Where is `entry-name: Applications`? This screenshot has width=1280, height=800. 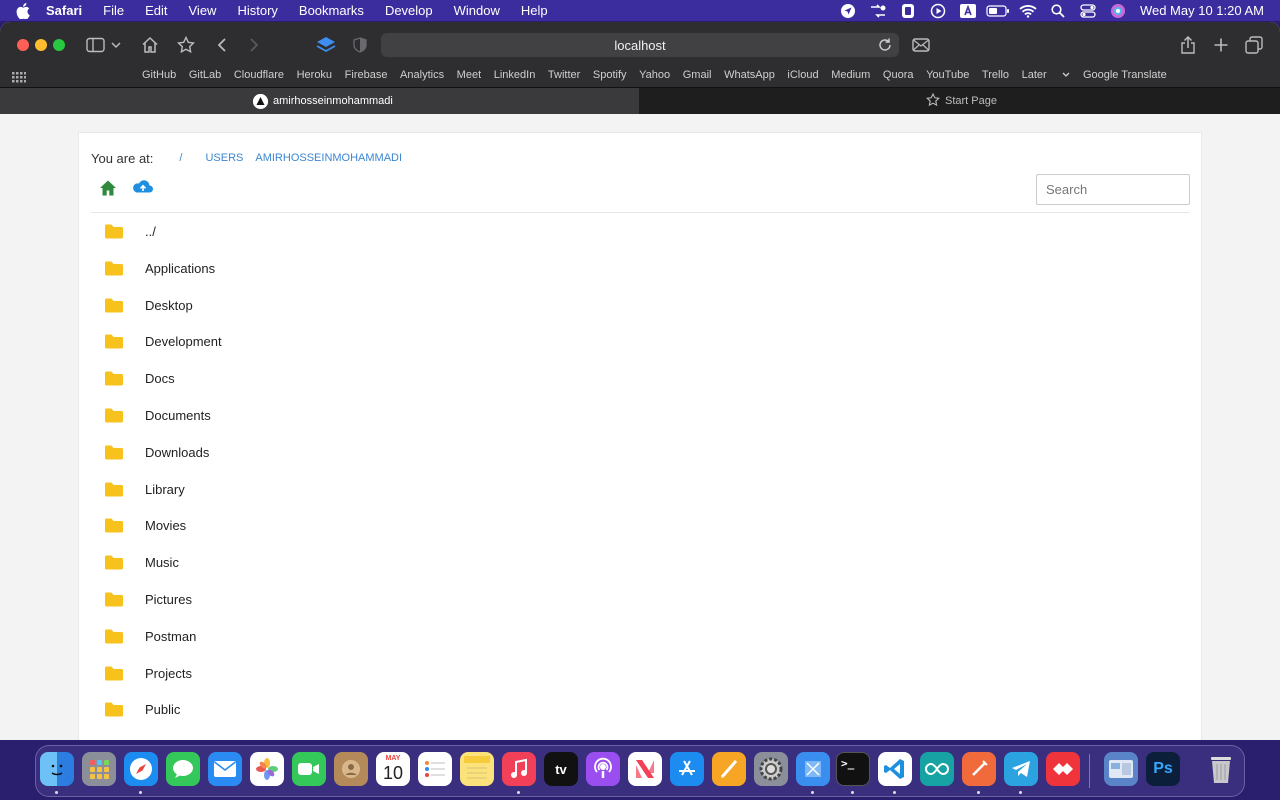
entry-name: Applications is located at coordinates (180, 268).